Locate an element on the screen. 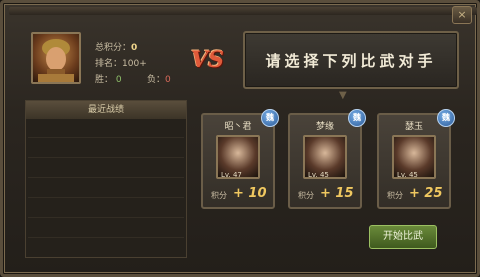  opponent-score: + 25 is located at coordinates (426, 193).